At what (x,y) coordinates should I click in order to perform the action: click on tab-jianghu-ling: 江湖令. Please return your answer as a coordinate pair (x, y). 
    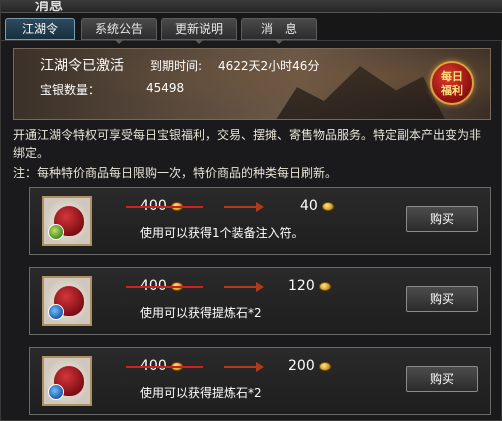
    Looking at the image, I should click on (40, 29).